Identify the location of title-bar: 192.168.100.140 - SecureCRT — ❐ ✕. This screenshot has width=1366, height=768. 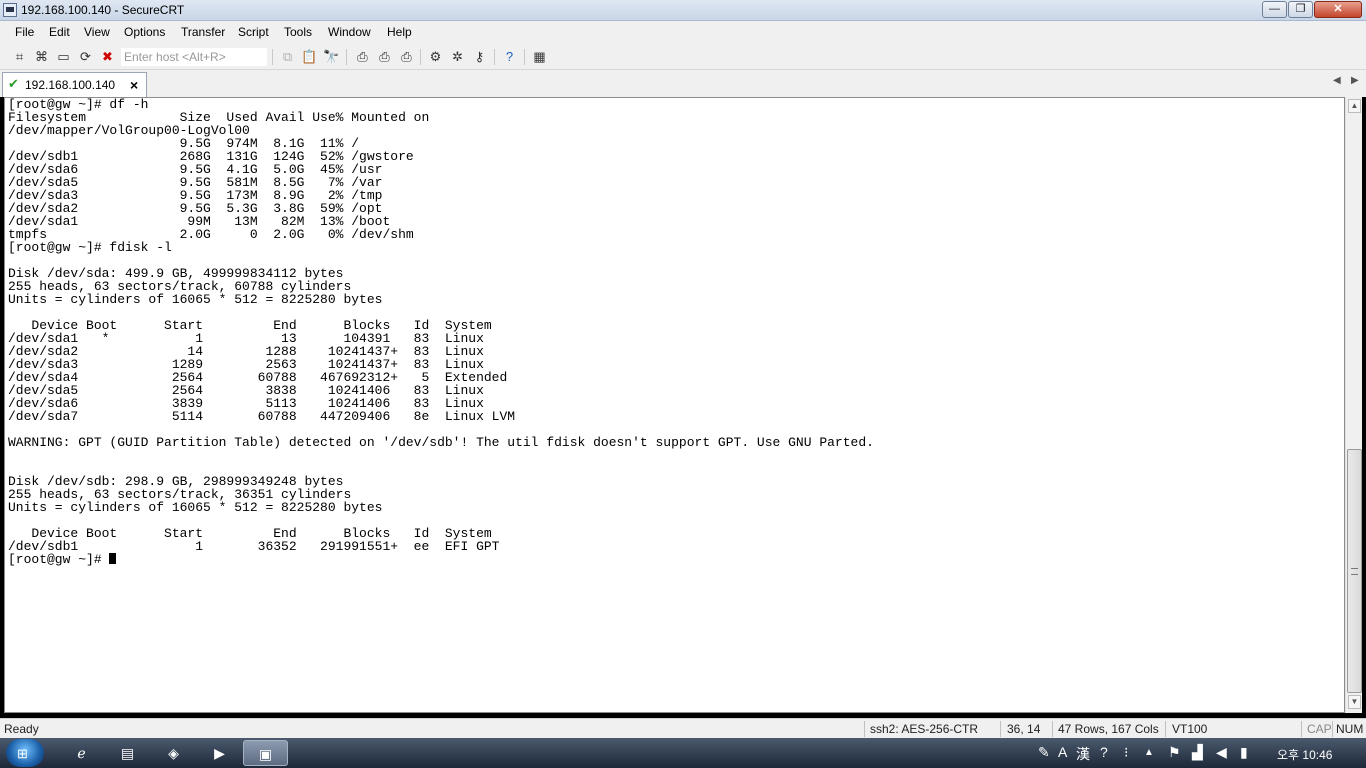
(683, 10).